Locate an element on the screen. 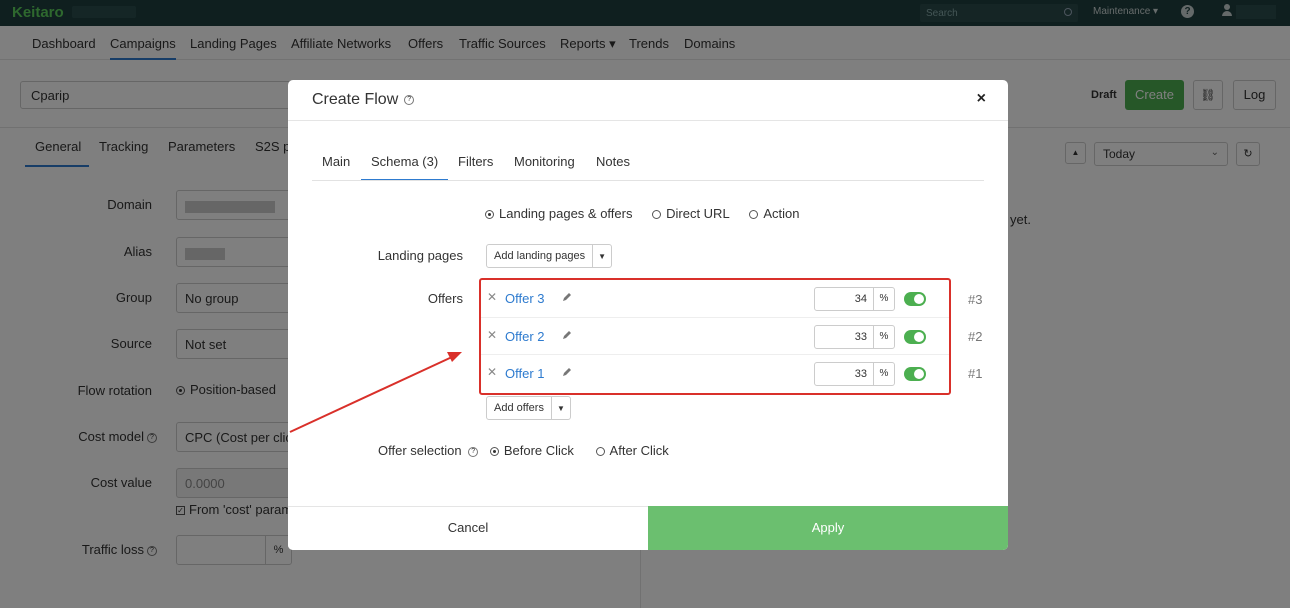 The height and width of the screenshot is (608, 1290). tab-notes: Notes is located at coordinates (613, 161).